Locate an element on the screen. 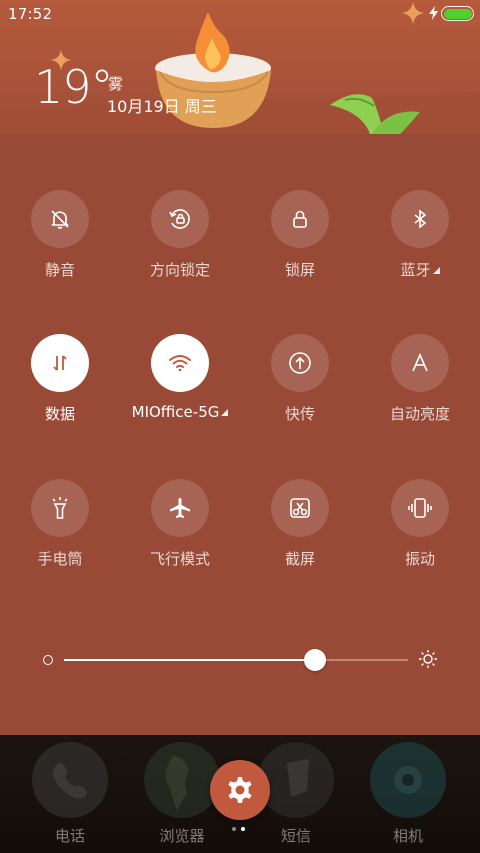  toggle-label: 蓝牙 is located at coordinates (420, 269).